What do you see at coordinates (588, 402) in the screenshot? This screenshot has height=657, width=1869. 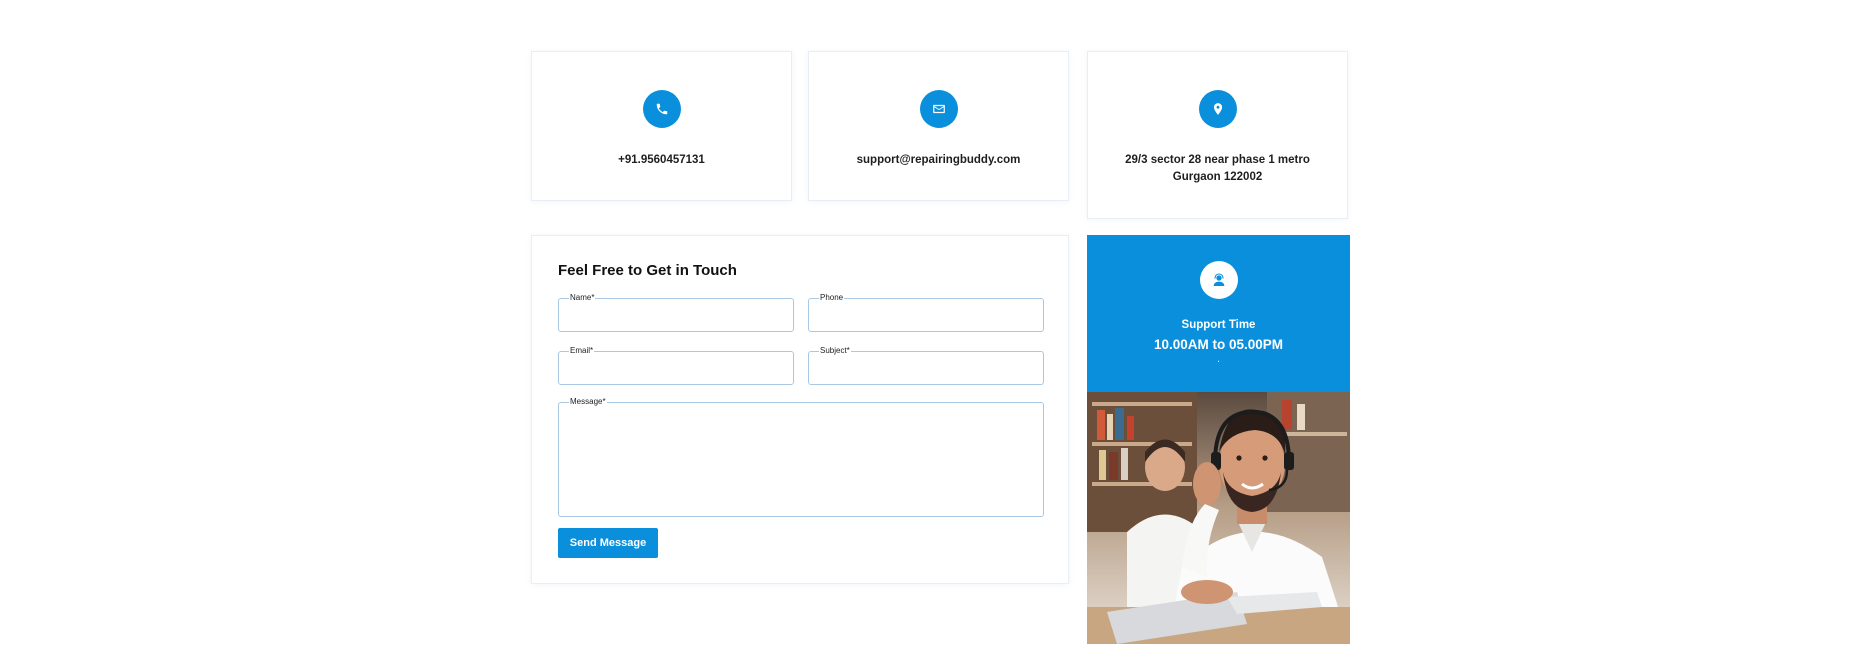 I see `message-label: Message*` at bounding box center [588, 402].